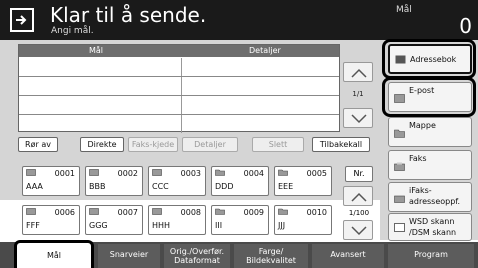 The width and height of the screenshot is (478, 268). Describe the element at coordinates (399, 166) in the screenshot. I see `fax-icon` at that location.